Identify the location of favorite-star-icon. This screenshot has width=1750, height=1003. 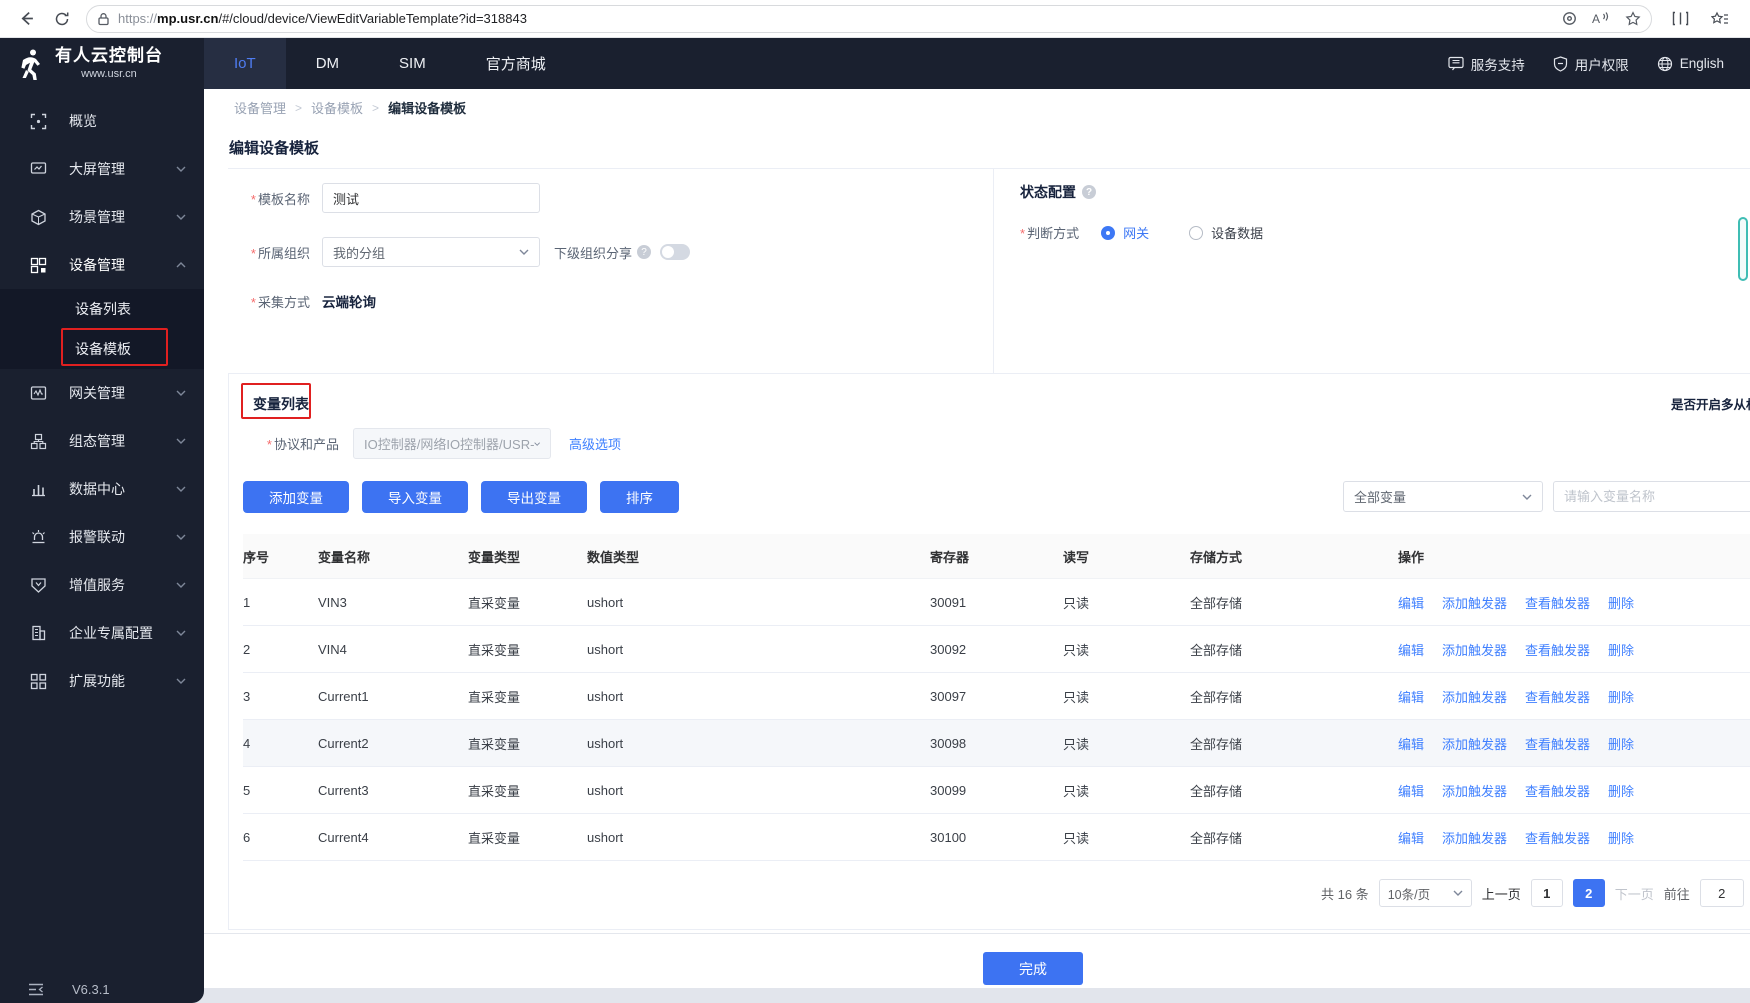
(1633, 18).